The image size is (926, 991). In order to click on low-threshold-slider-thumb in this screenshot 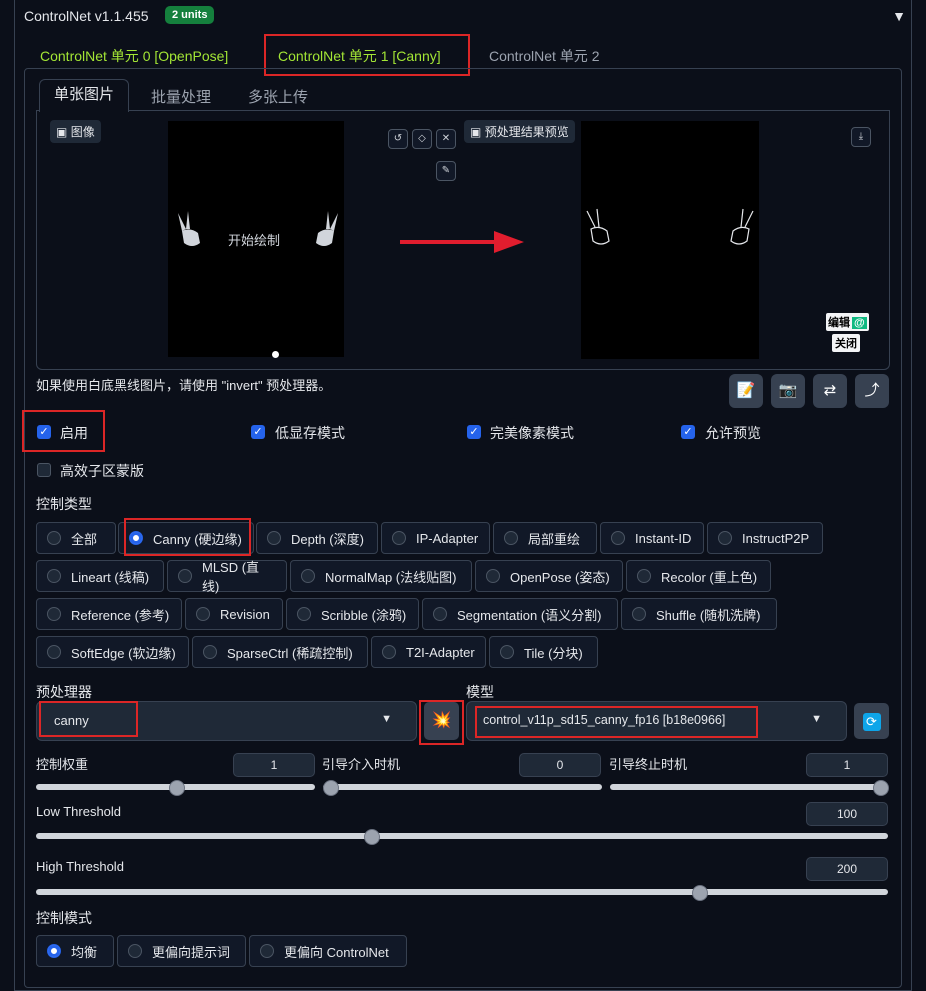, I will do `click(372, 837)`.